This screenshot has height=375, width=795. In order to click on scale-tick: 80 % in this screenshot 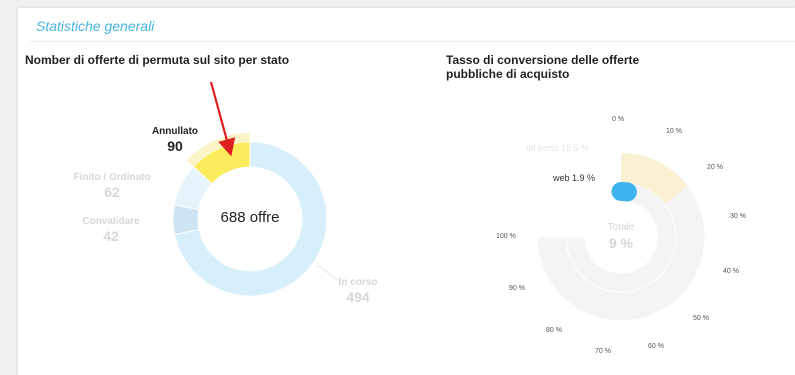, I will do `click(554, 330)`.